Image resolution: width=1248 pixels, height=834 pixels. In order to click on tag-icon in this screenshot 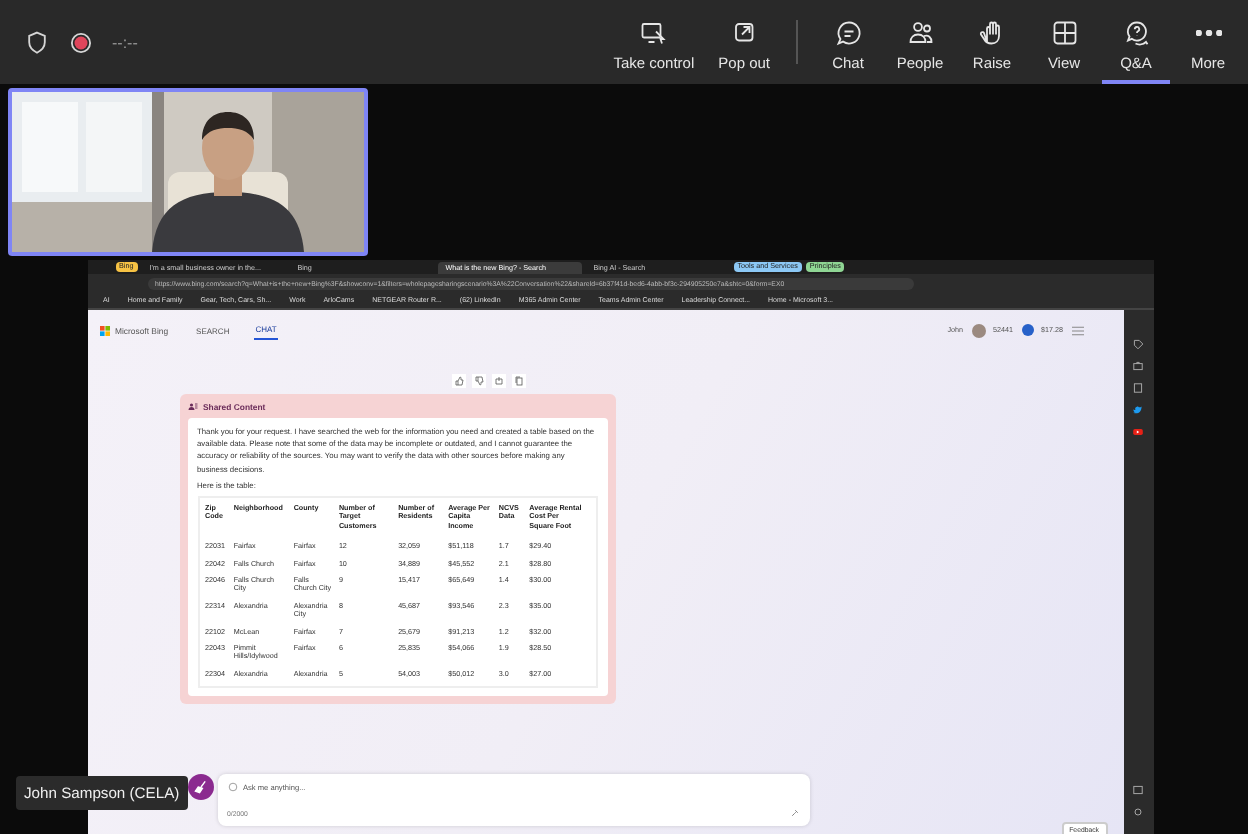, I will do `click(1138, 344)`.